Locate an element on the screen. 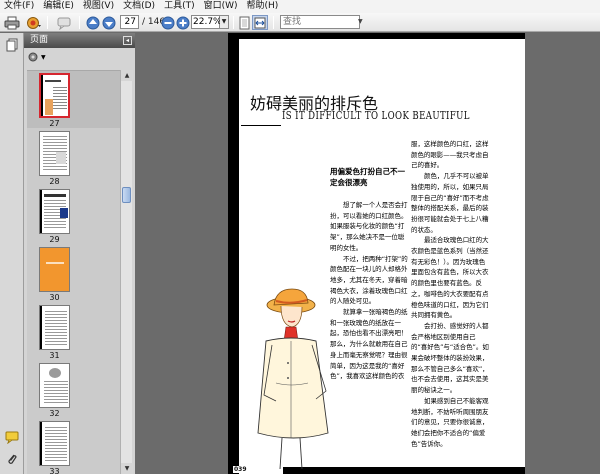 Image resolution: width=600 pixels, height=474 pixels. share-button is located at coordinates (34, 22).